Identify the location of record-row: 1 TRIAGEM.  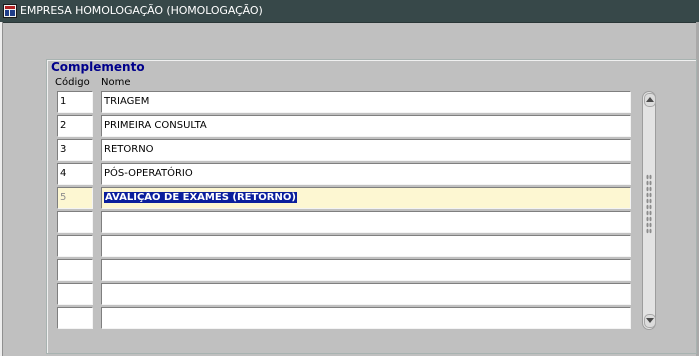
(349, 102).